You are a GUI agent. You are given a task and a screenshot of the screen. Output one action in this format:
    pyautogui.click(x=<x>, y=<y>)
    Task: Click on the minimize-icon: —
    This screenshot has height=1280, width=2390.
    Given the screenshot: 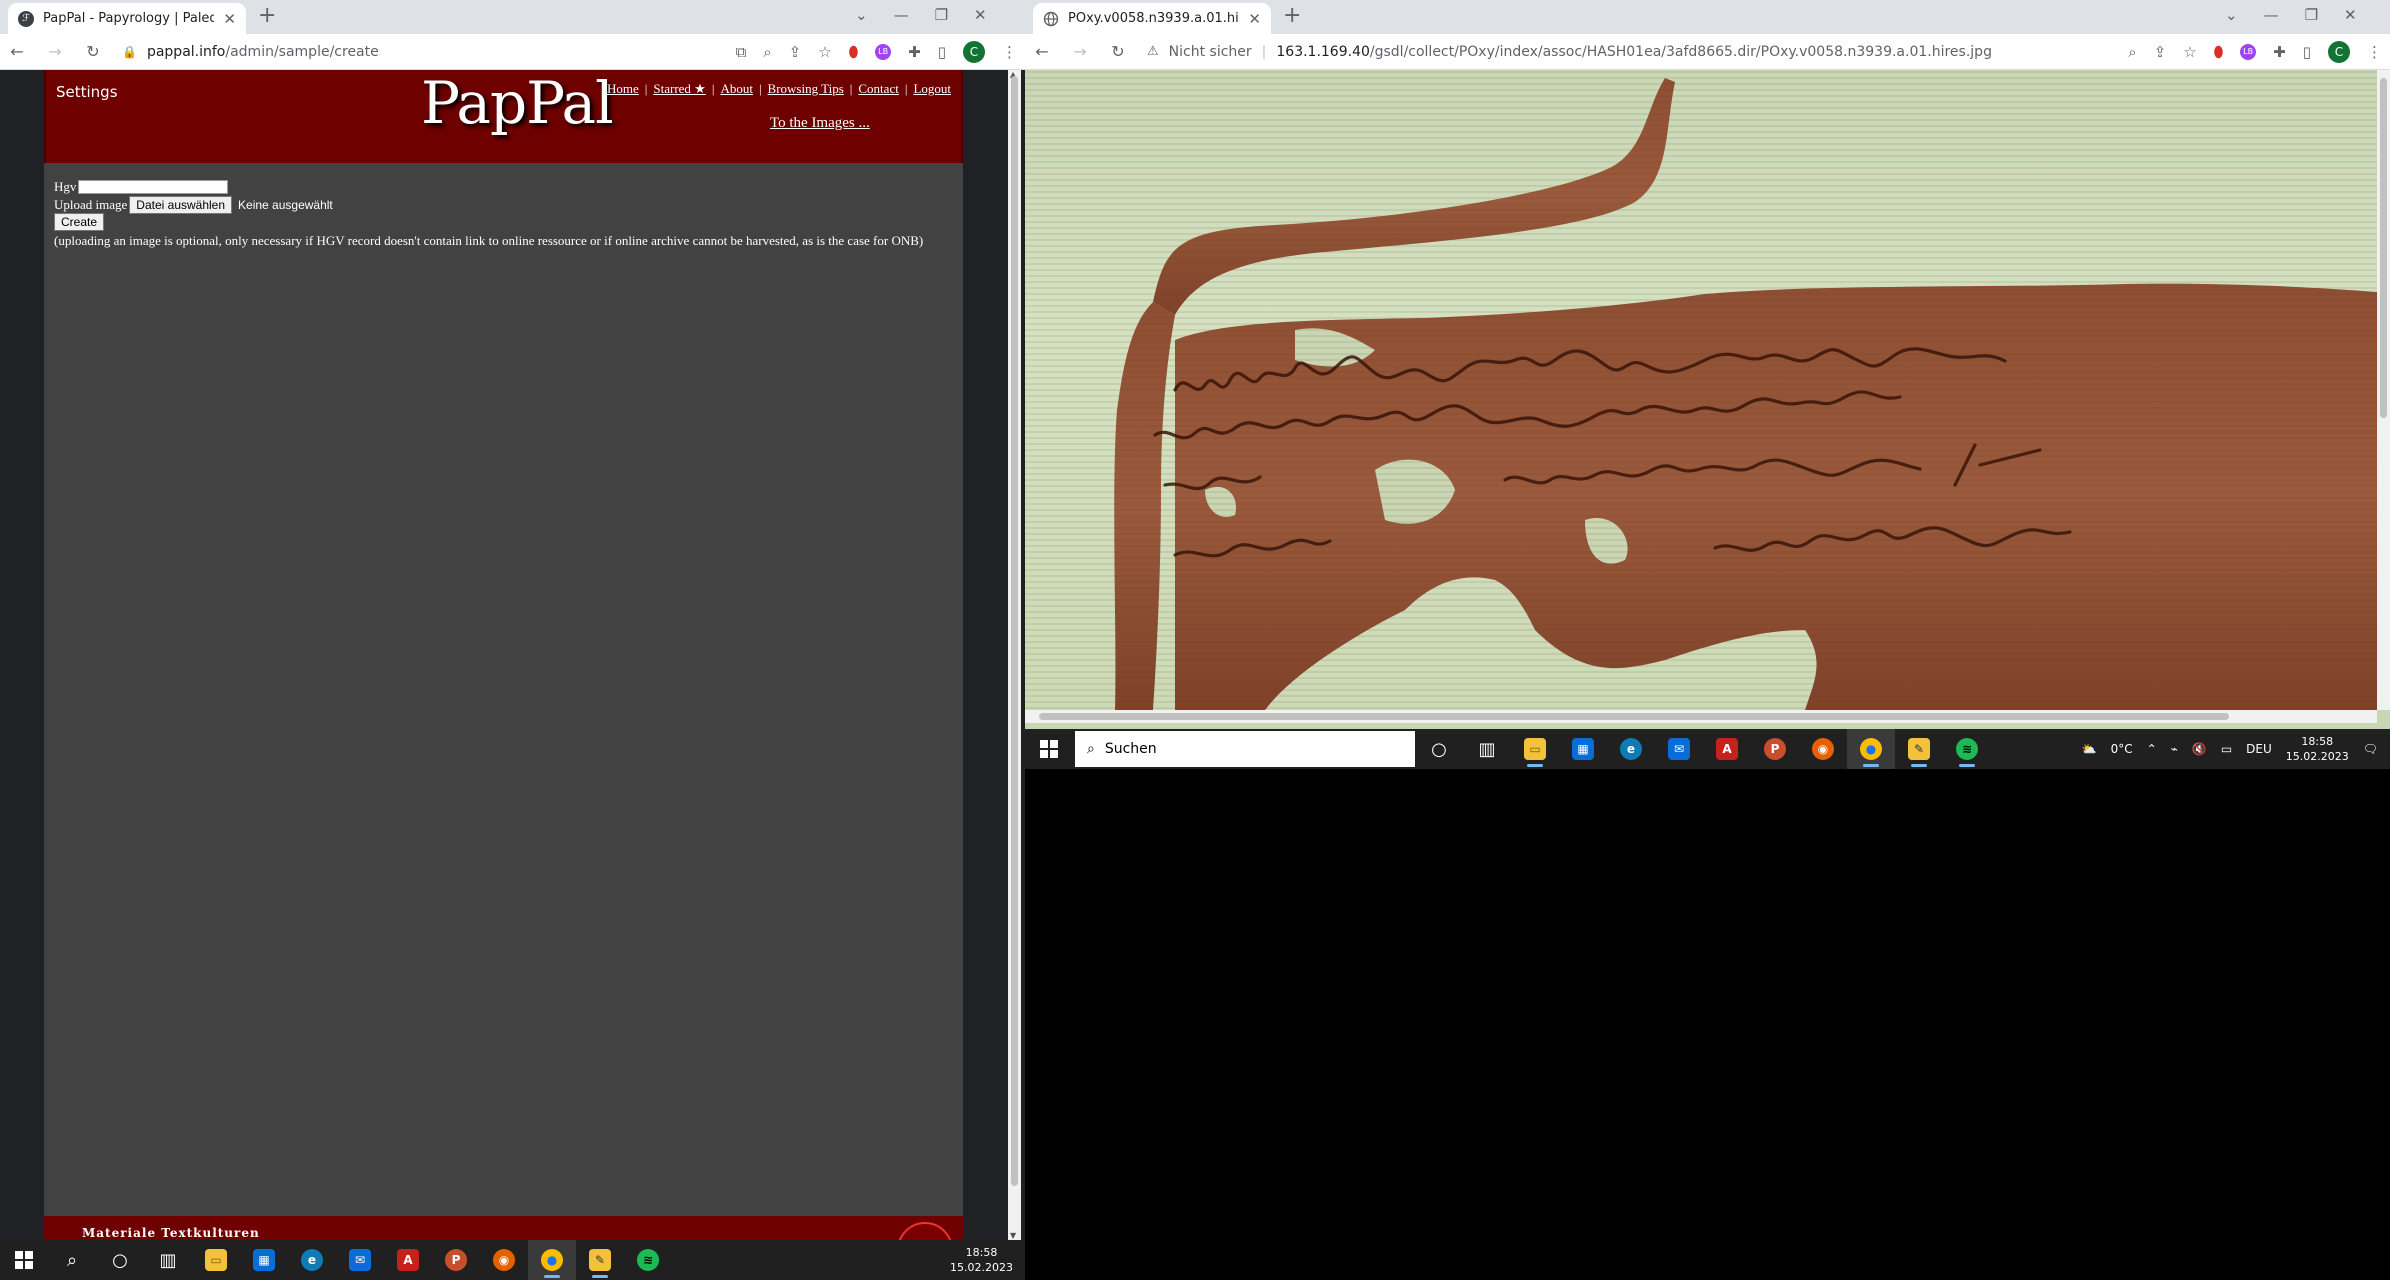 What is the action you would take?
    pyautogui.click(x=2271, y=15)
    